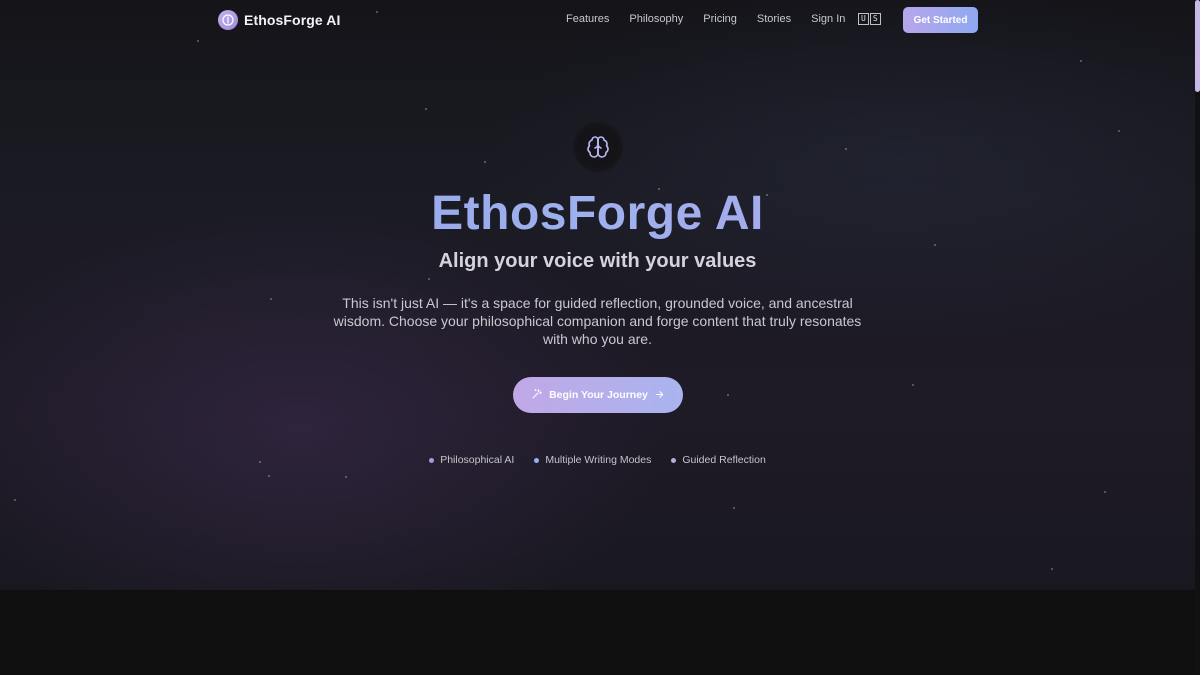  Describe the element at coordinates (597, 261) in the screenshot. I see `hero-subtitle: Align your voice with your values` at that location.